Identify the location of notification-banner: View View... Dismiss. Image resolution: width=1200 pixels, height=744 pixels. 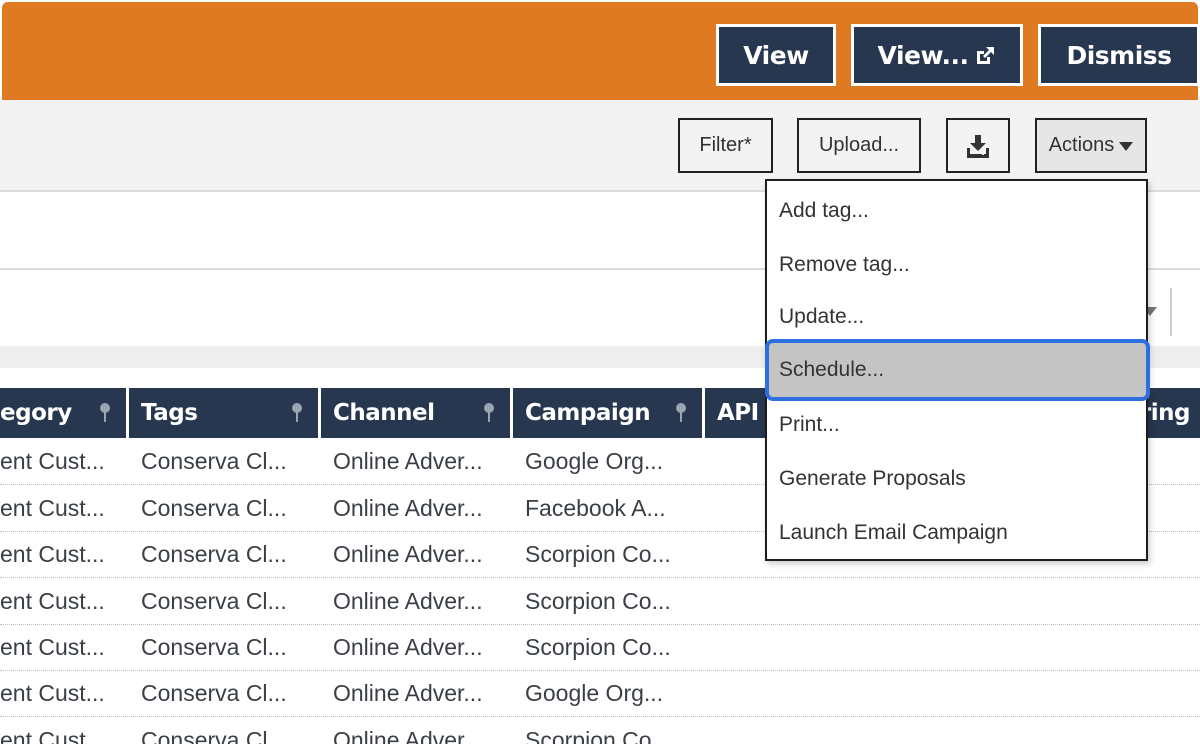
(601, 51).